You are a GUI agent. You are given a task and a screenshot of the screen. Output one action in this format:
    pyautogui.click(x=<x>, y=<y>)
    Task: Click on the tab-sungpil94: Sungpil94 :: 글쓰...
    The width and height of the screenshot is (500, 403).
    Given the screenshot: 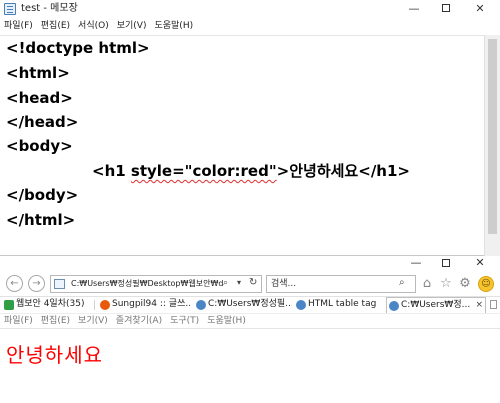 What is the action you would take?
    pyautogui.click(x=144, y=305)
    